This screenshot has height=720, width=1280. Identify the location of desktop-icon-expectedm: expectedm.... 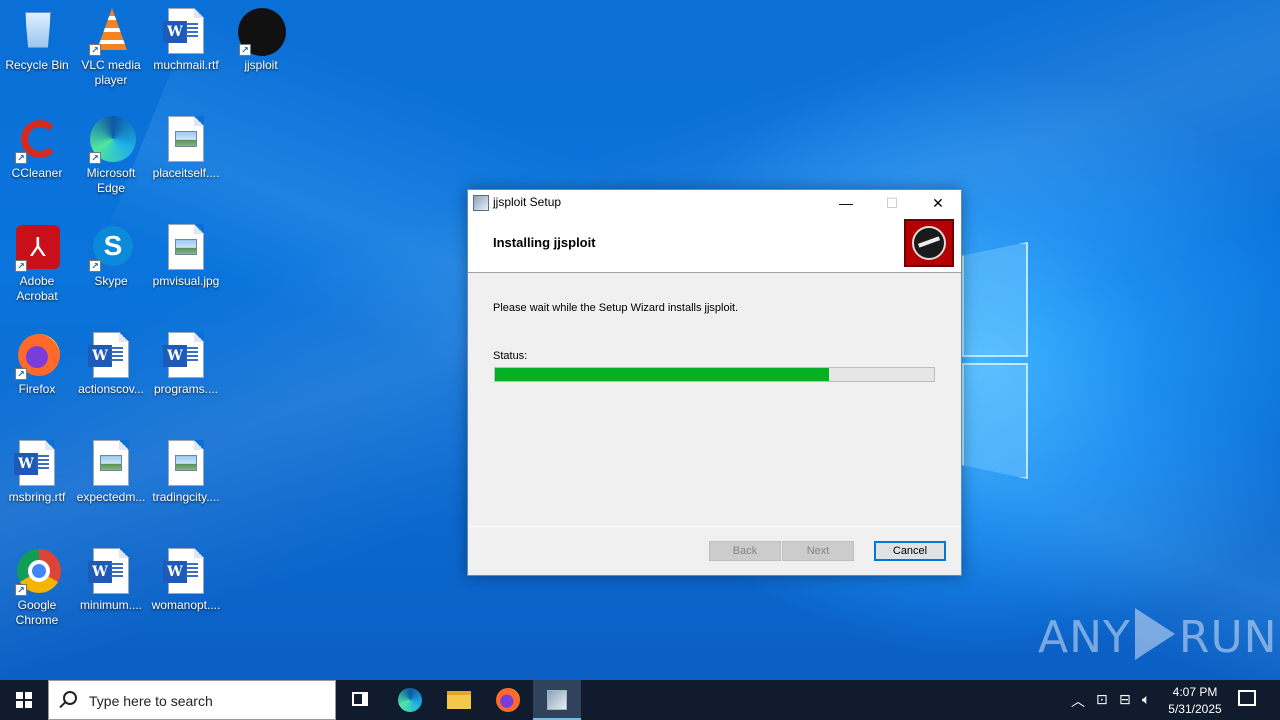
(111, 472).